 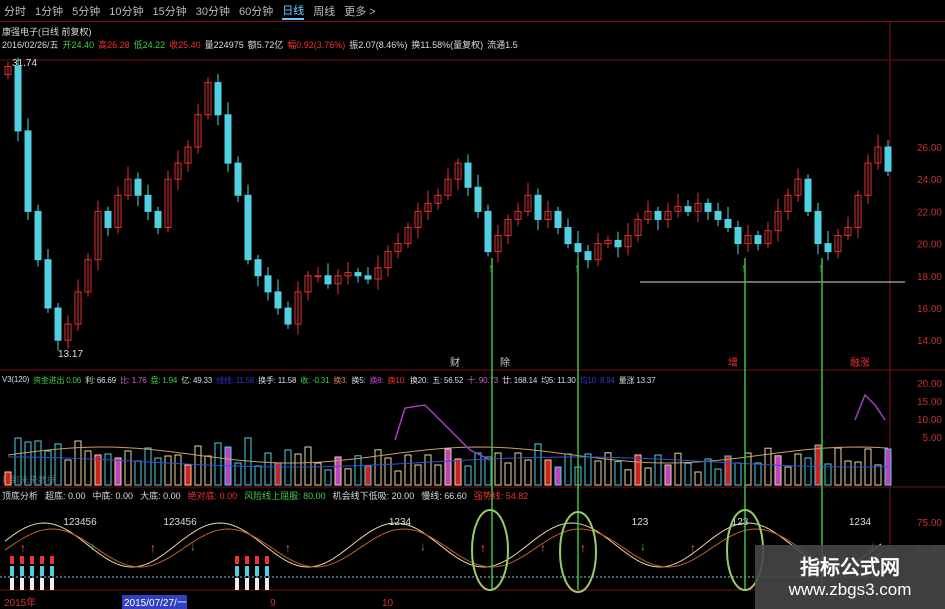 I want to click on price-tick: 26.00, so click(x=929, y=148).